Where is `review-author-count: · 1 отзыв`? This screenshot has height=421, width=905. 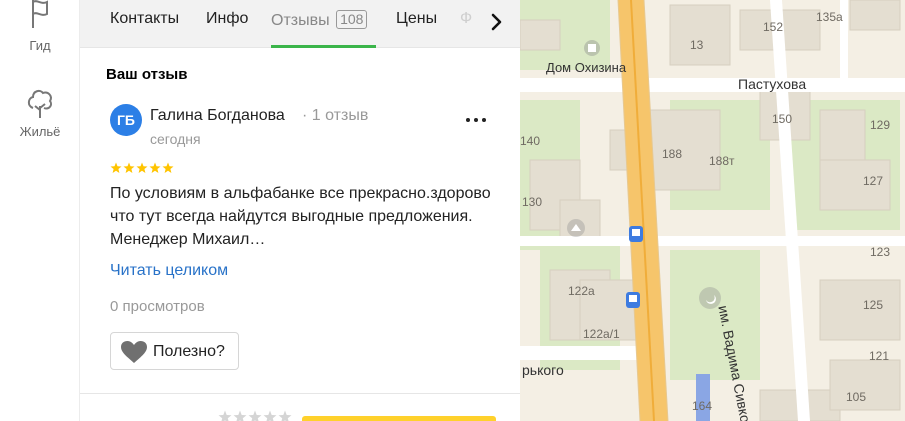 review-author-count: · 1 отзыв is located at coordinates (335, 115).